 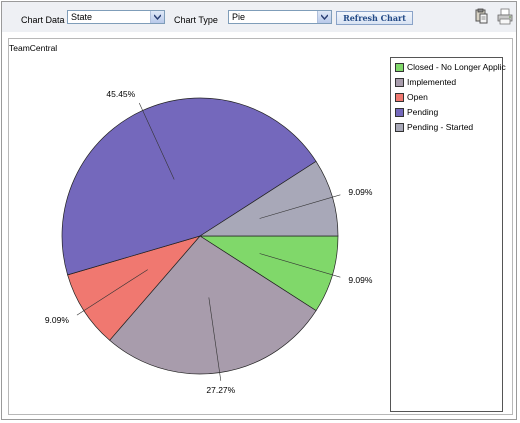 What do you see at coordinates (423, 112) in the screenshot?
I see `legend-label: Pending` at bounding box center [423, 112].